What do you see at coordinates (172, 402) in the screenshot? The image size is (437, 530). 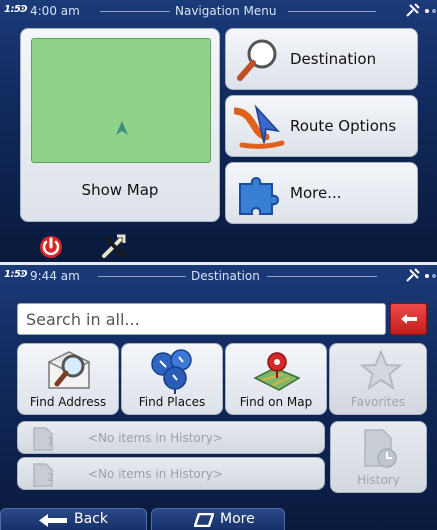 I see `find-places-label: Find Places` at bounding box center [172, 402].